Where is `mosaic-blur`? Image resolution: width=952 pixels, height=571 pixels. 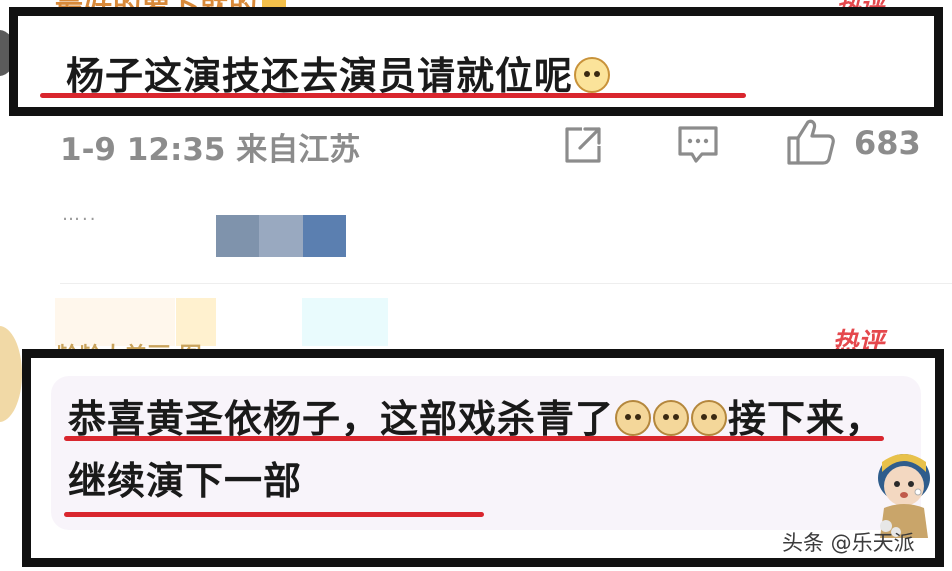
mosaic-blur is located at coordinates (281, 236).